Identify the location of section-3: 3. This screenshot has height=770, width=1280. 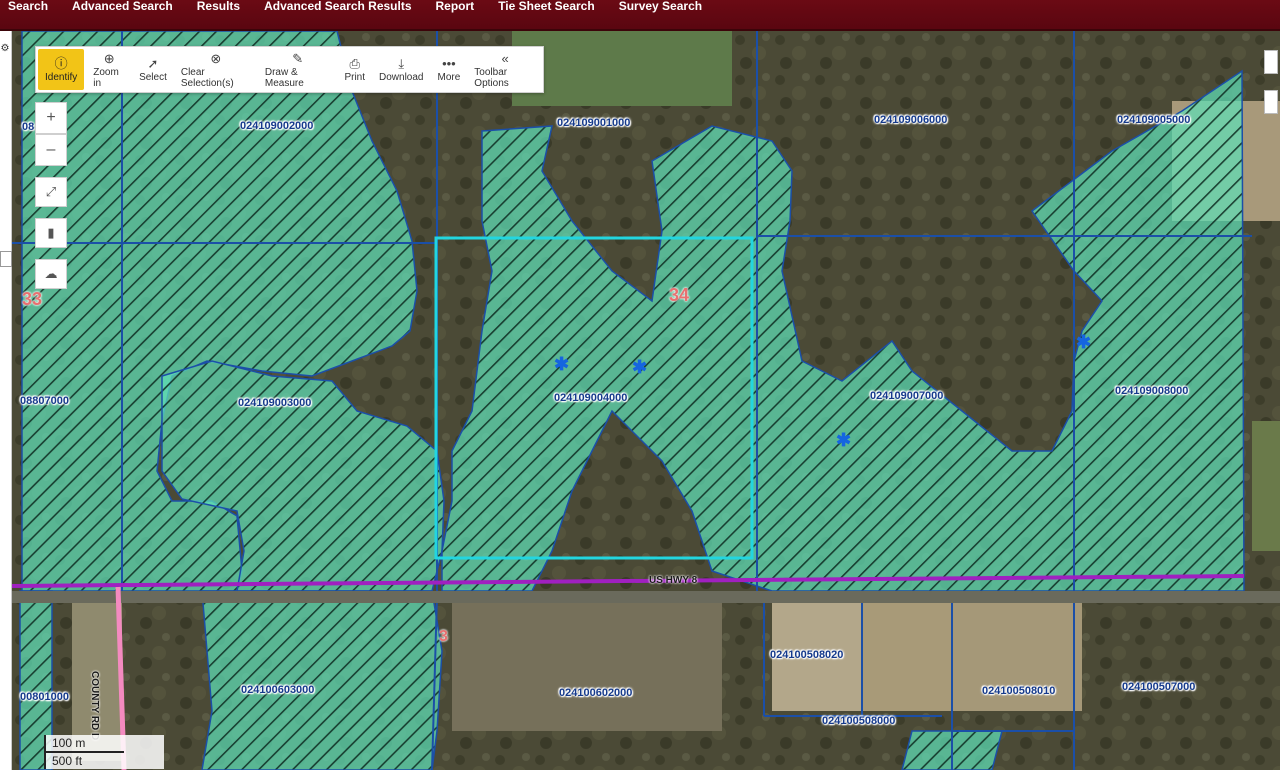
(443, 636).